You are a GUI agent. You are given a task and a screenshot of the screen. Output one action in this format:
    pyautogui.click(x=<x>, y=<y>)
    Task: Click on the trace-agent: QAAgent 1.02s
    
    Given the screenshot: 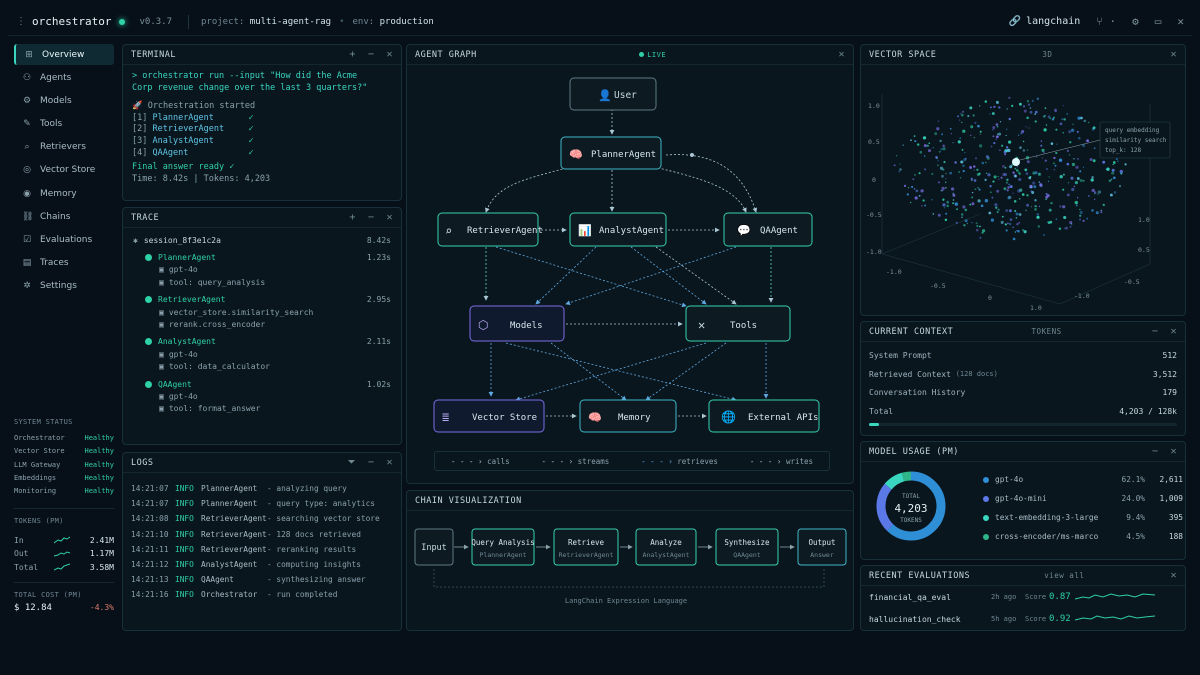 What is the action you would take?
    pyautogui.click(x=262, y=384)
    